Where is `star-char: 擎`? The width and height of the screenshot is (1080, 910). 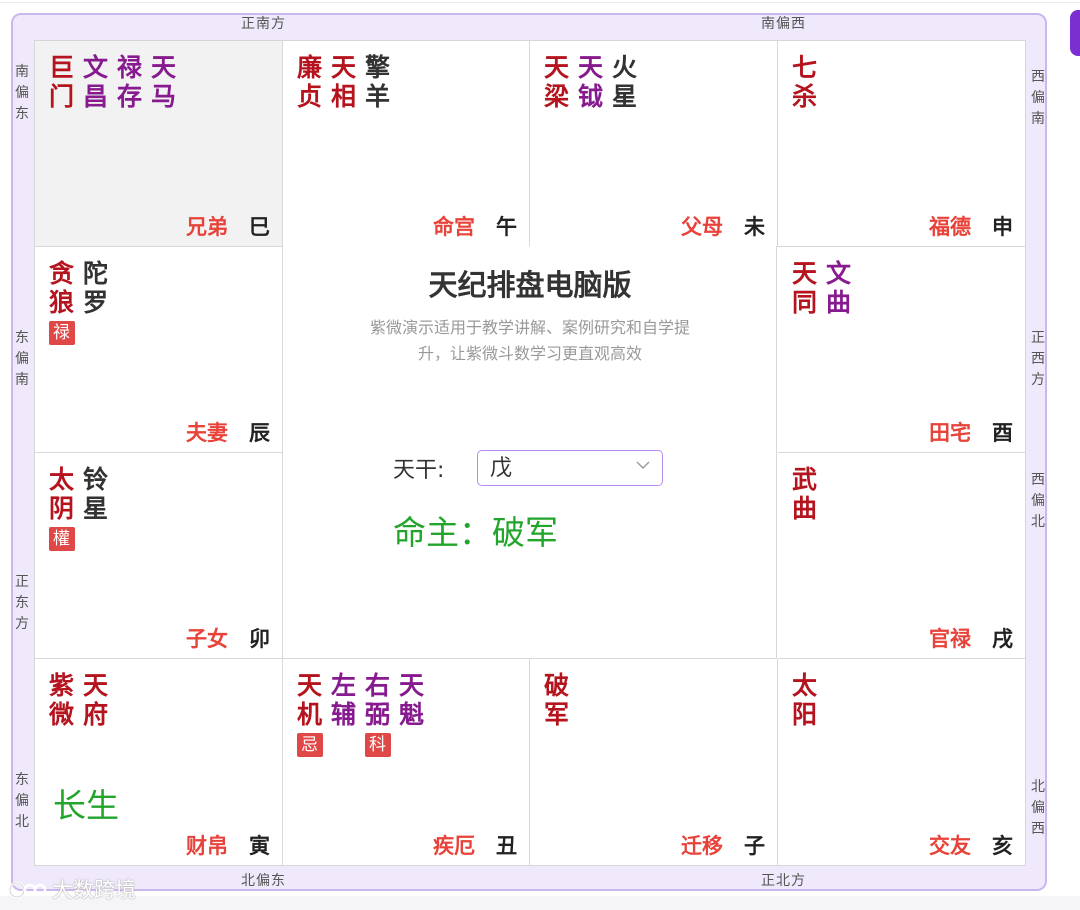 star-char: 擎 is located at coordinates (377, 67).